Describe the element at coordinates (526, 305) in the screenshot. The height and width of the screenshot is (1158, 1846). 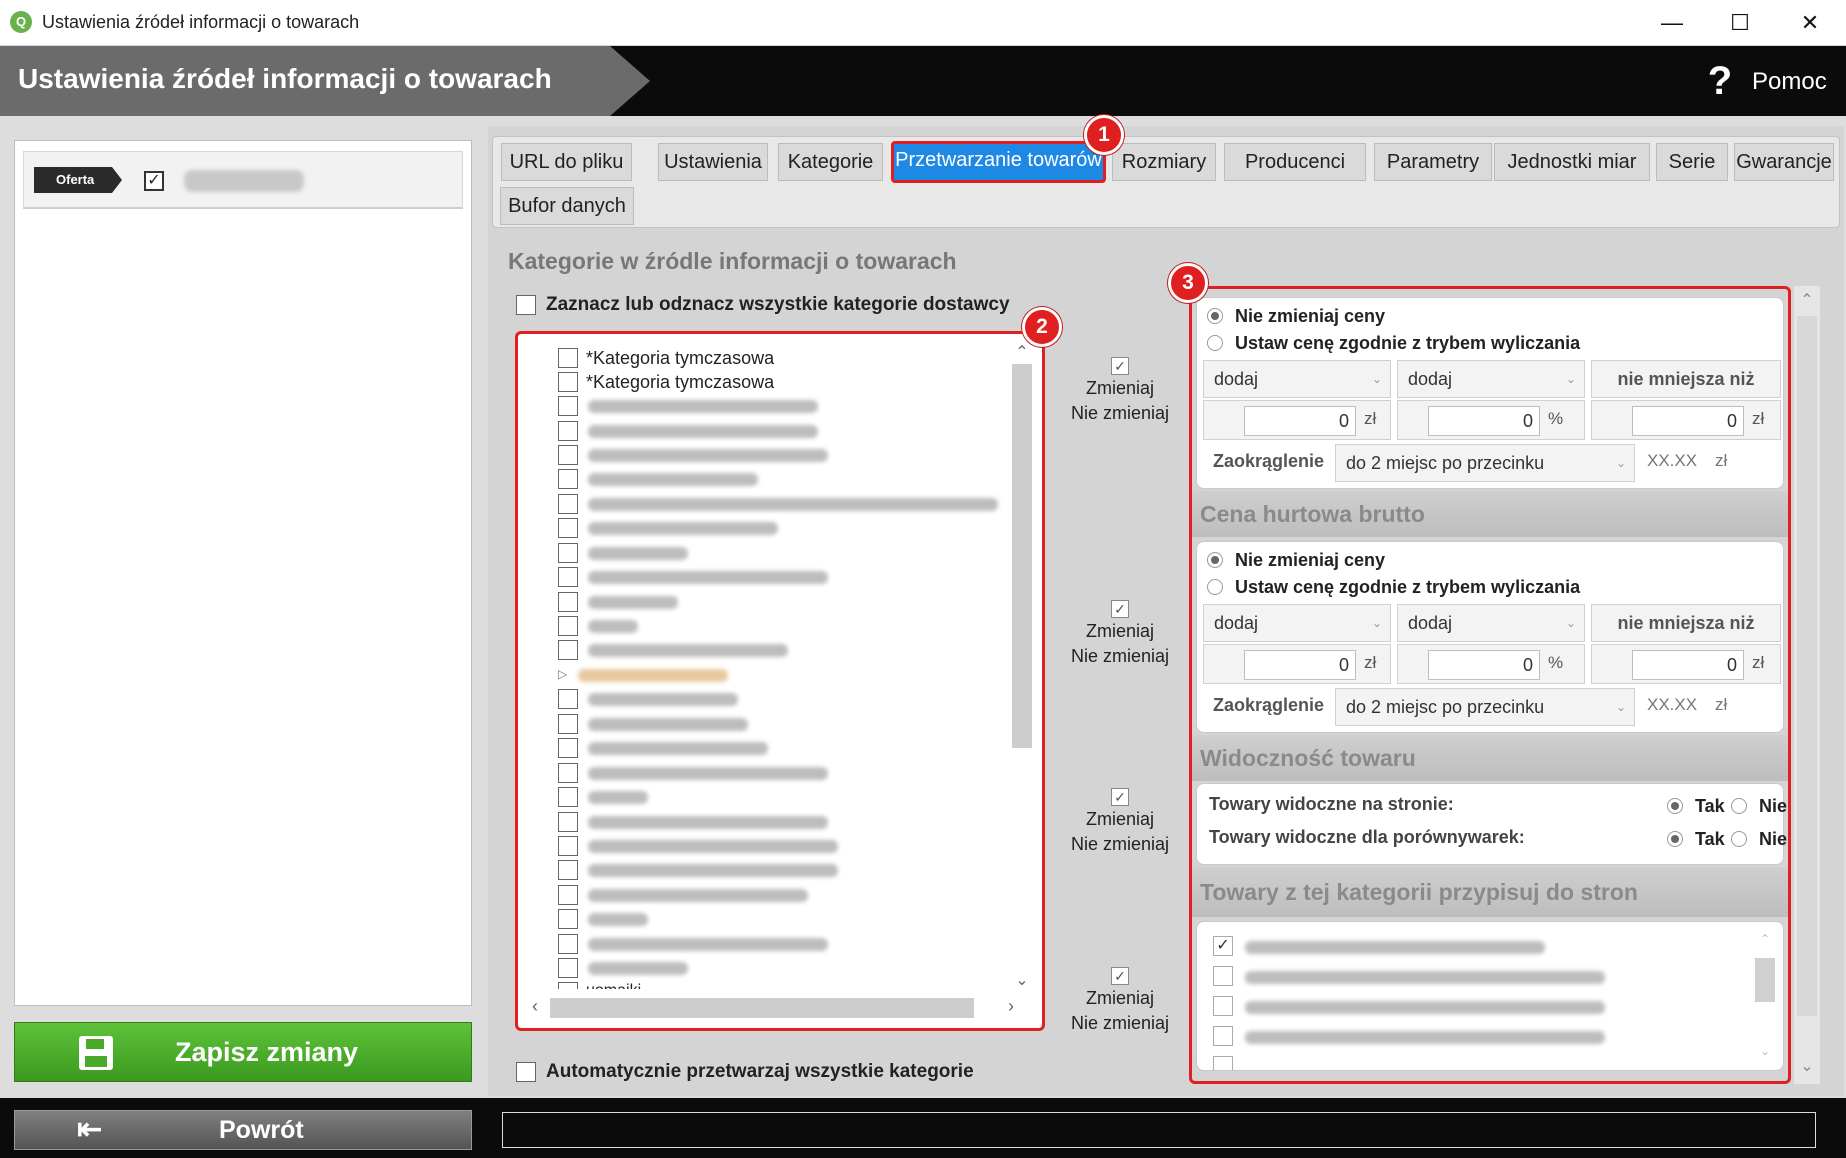
I see `select-all-categories-checkbox` at that location.